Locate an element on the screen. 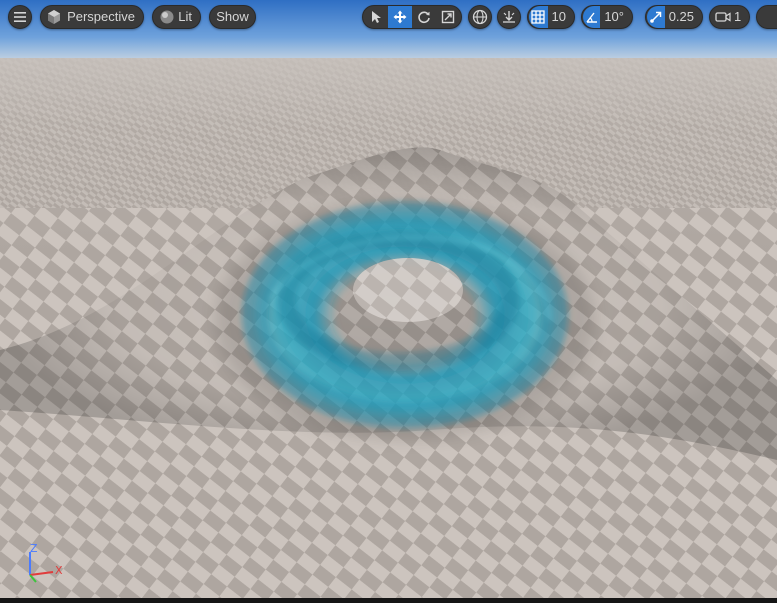  globe-icon is located at coordinates (480, 17).